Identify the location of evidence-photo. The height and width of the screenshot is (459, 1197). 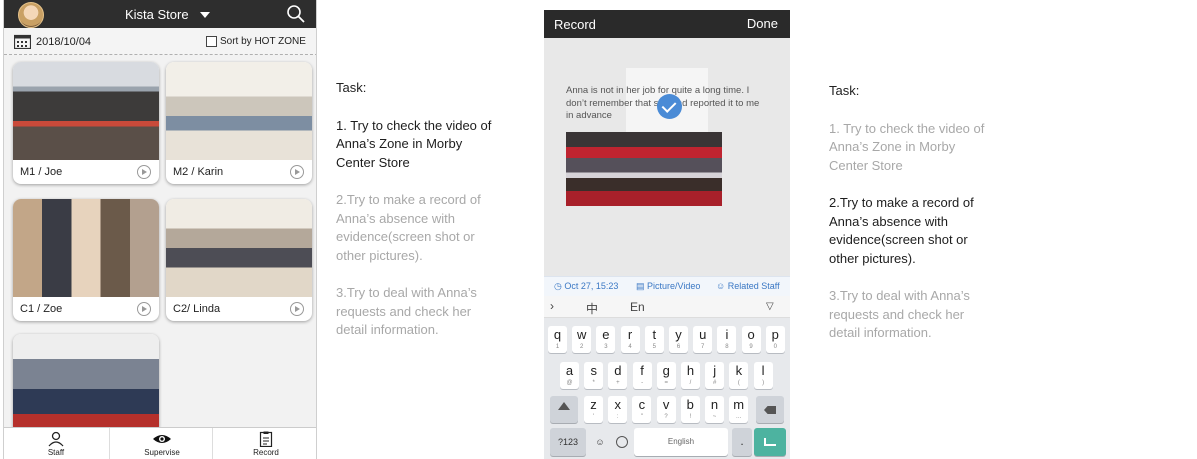
(644, 169).